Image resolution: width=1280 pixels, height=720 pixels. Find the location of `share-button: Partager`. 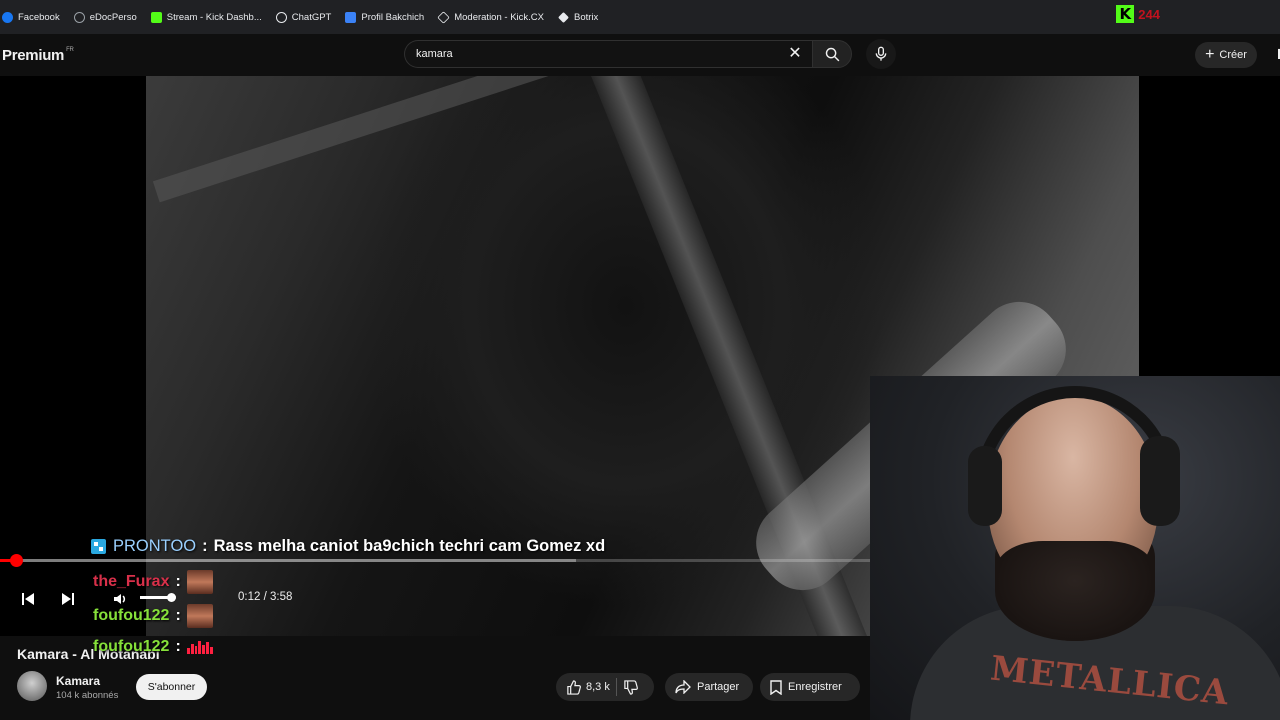

share-button: Partager is located at coordinates (709, 687).